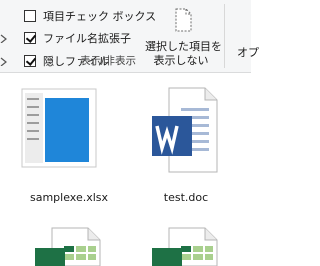 Image resolution: width=320 pixels, height=266 pixels. What do you see at coordinates (87, 38) in the screenshot?
I see `file-extensions-label: ファイル名拡張子` at bounding box center [87, 38].